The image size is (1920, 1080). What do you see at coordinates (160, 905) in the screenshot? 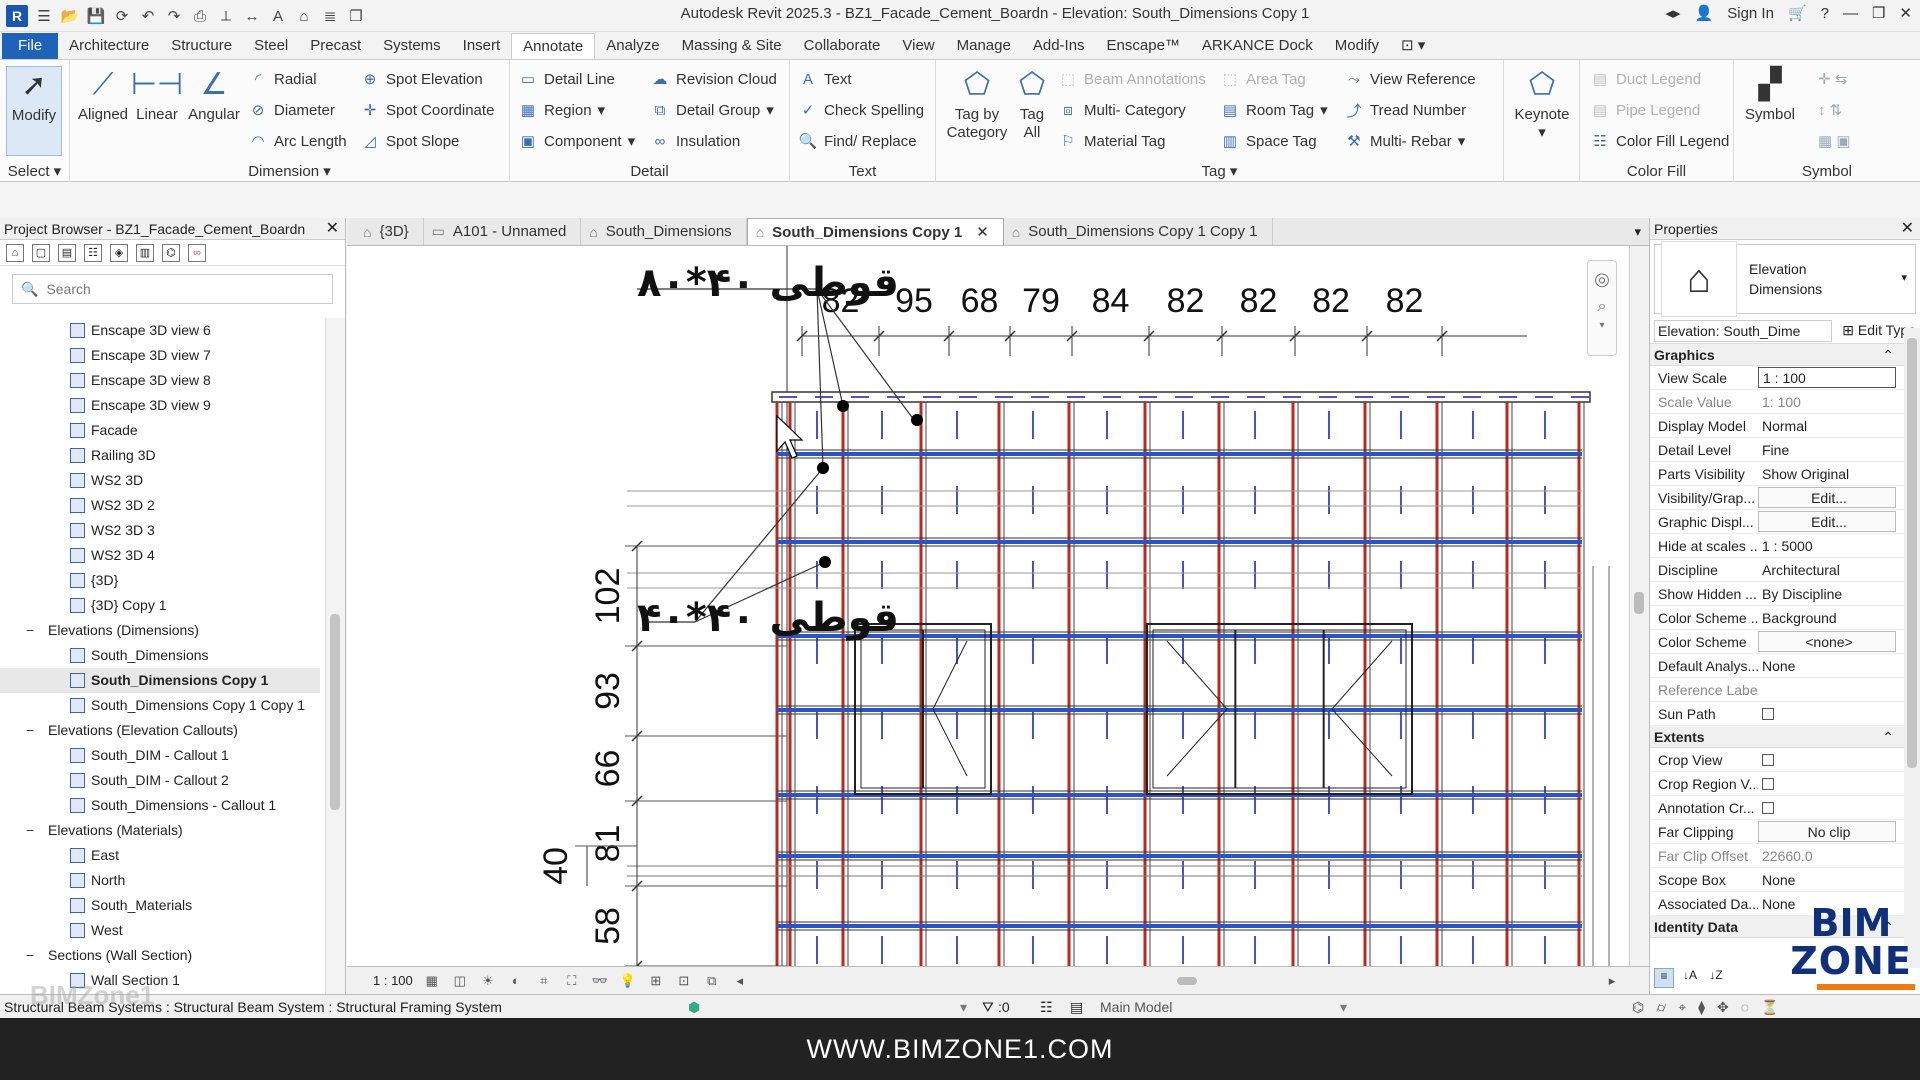
I see `tree-view-item: South_Materials` at bounding box center [160, 905].